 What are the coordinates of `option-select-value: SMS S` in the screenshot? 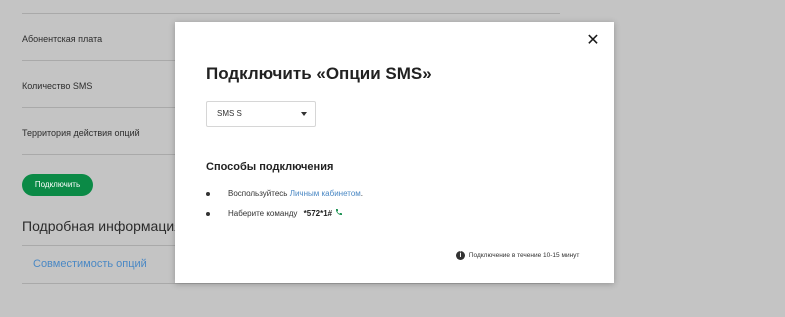 It's located at (229, 113).